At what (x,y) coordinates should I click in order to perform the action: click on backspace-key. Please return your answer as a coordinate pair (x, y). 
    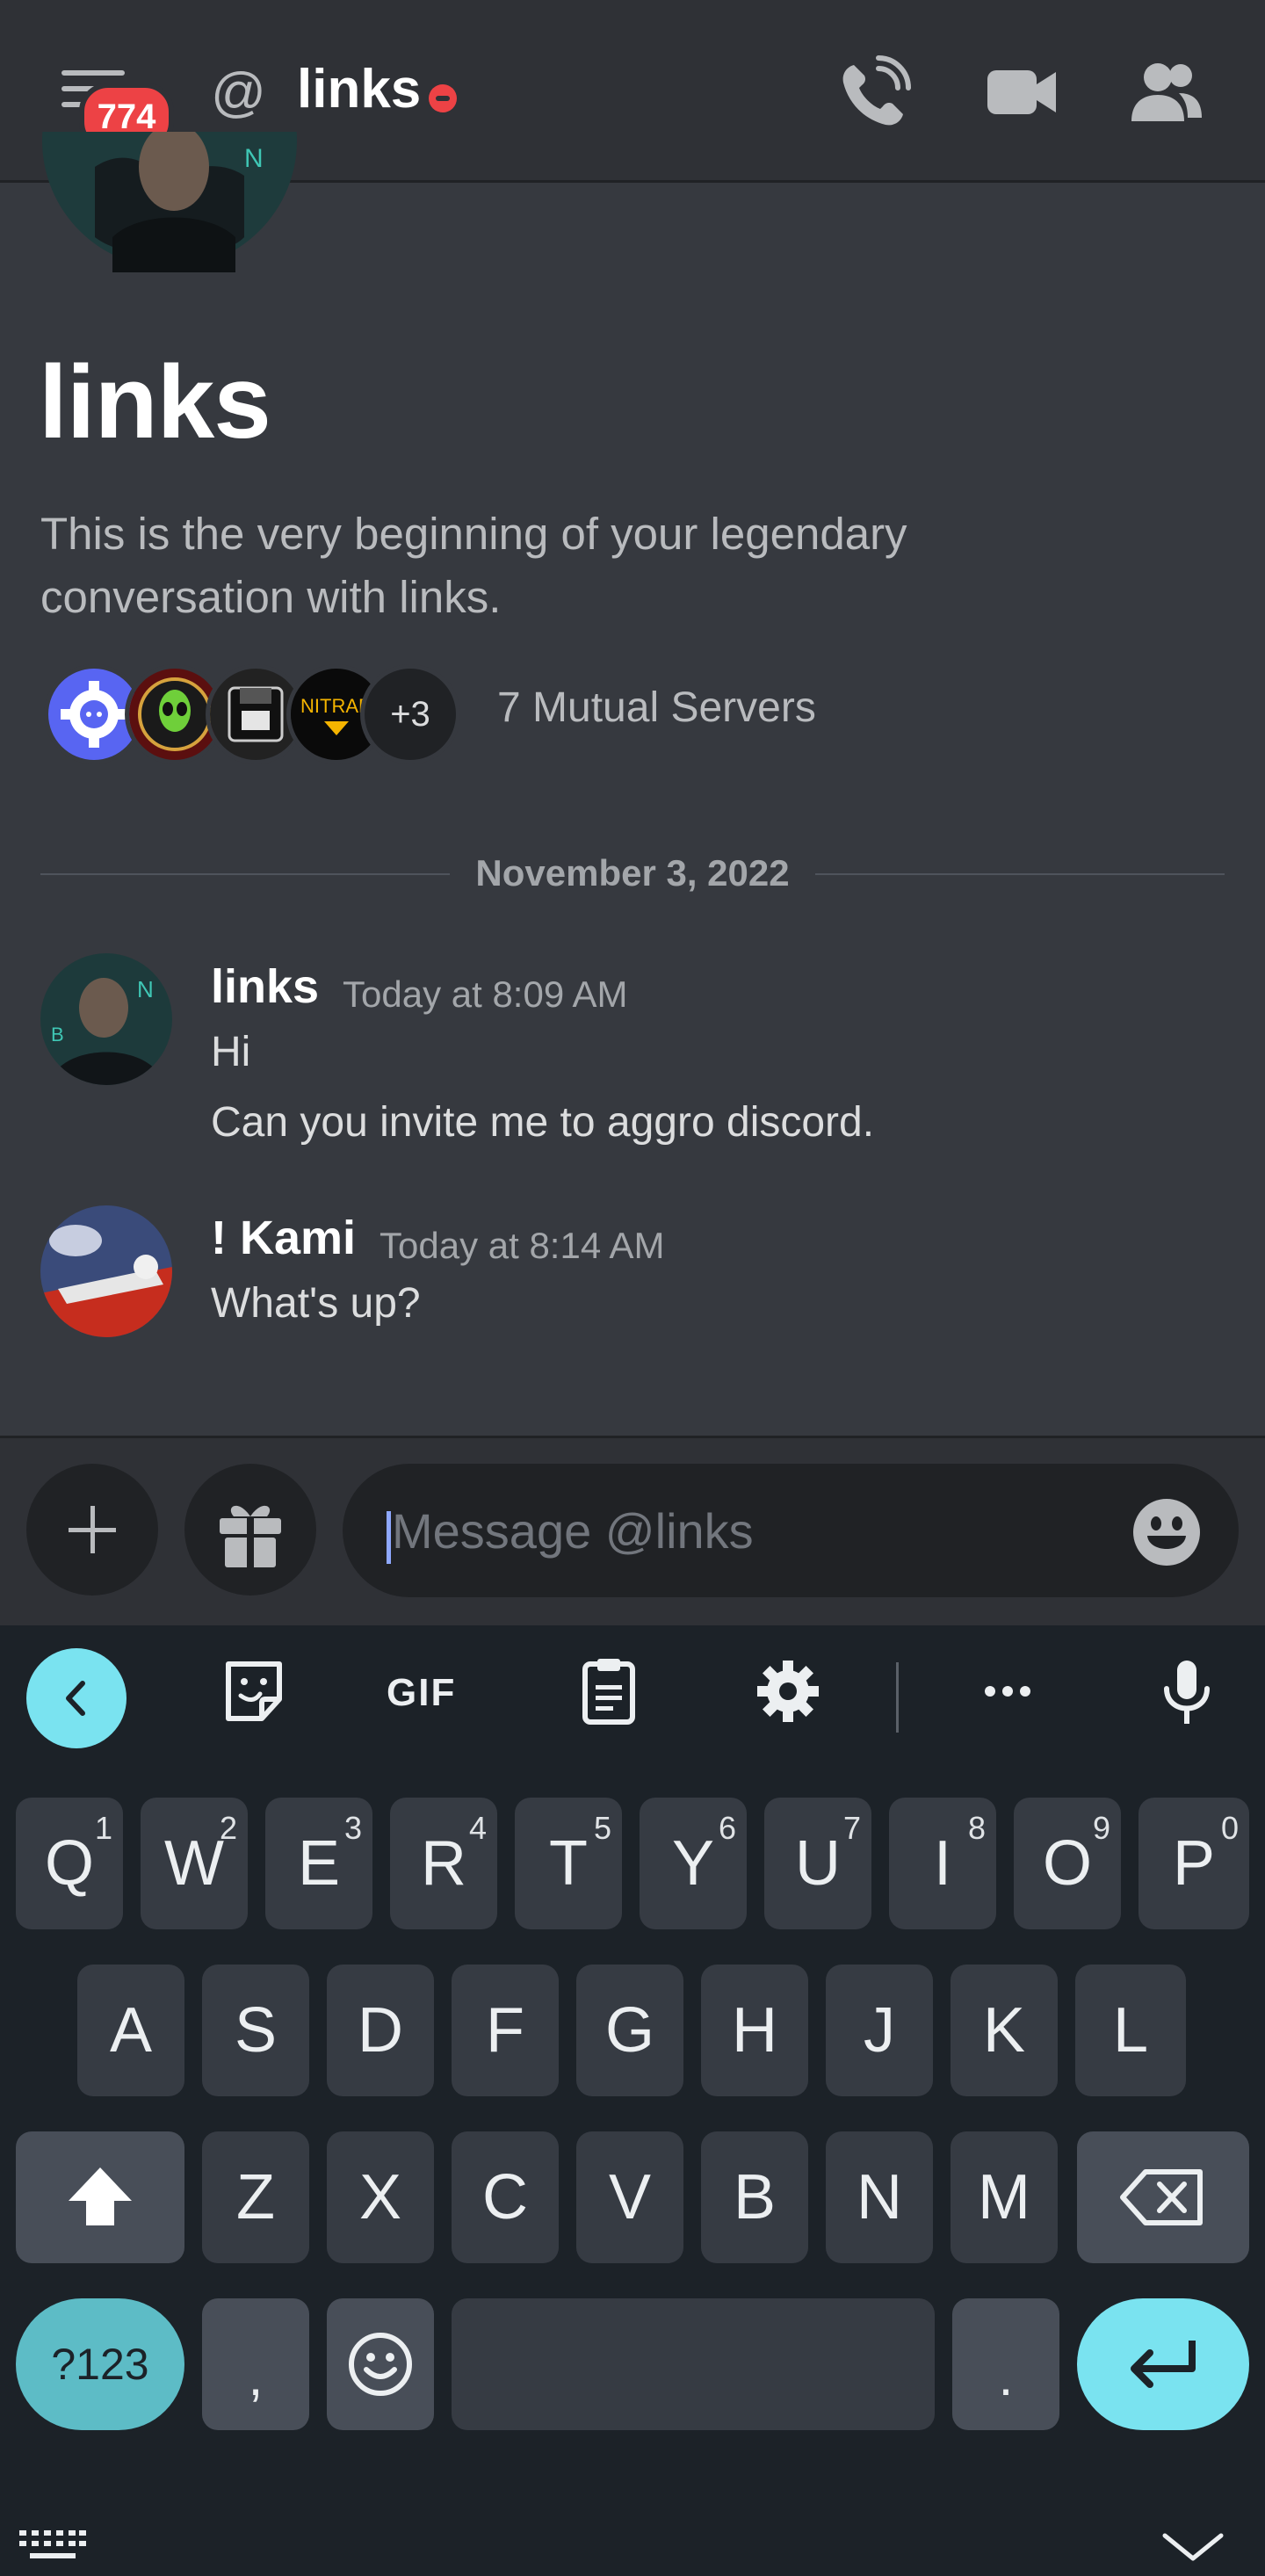
    Looking at the image, I should click on (1163, 2197).